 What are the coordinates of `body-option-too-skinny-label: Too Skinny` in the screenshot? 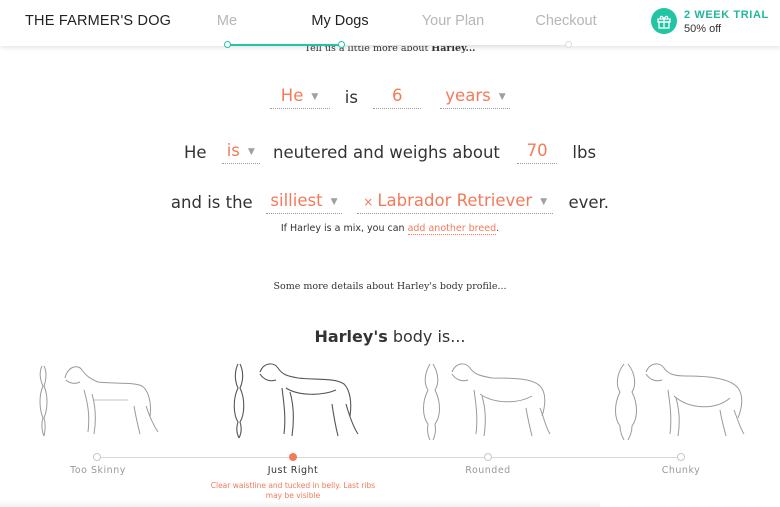 It's located at (98, 470).